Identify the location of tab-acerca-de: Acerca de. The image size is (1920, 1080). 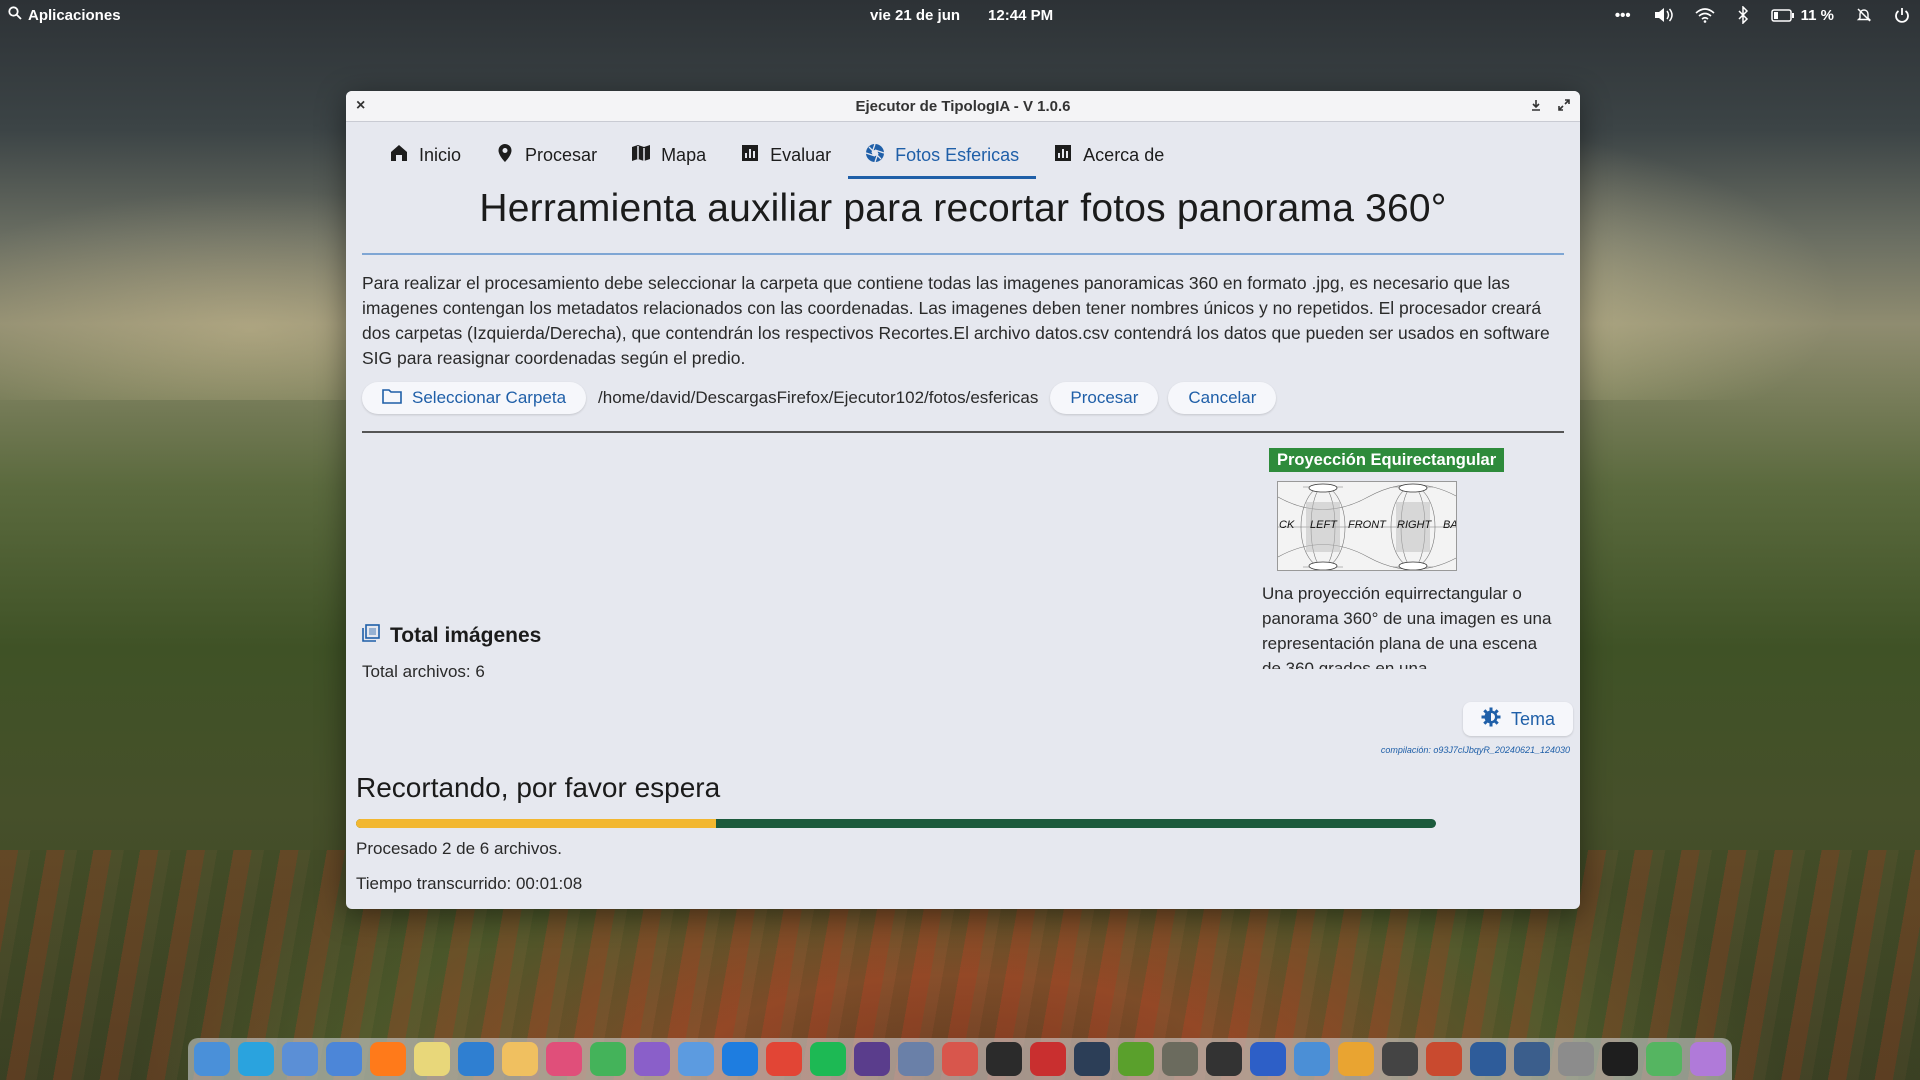
(1108, 155).